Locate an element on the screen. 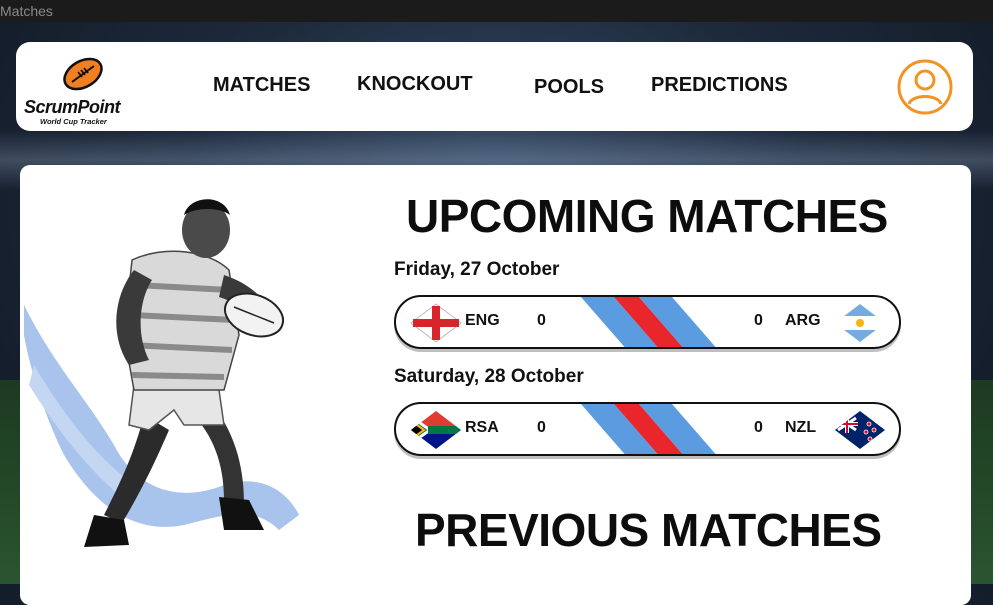  window-title: Matches is located at coordinates (496, 11).